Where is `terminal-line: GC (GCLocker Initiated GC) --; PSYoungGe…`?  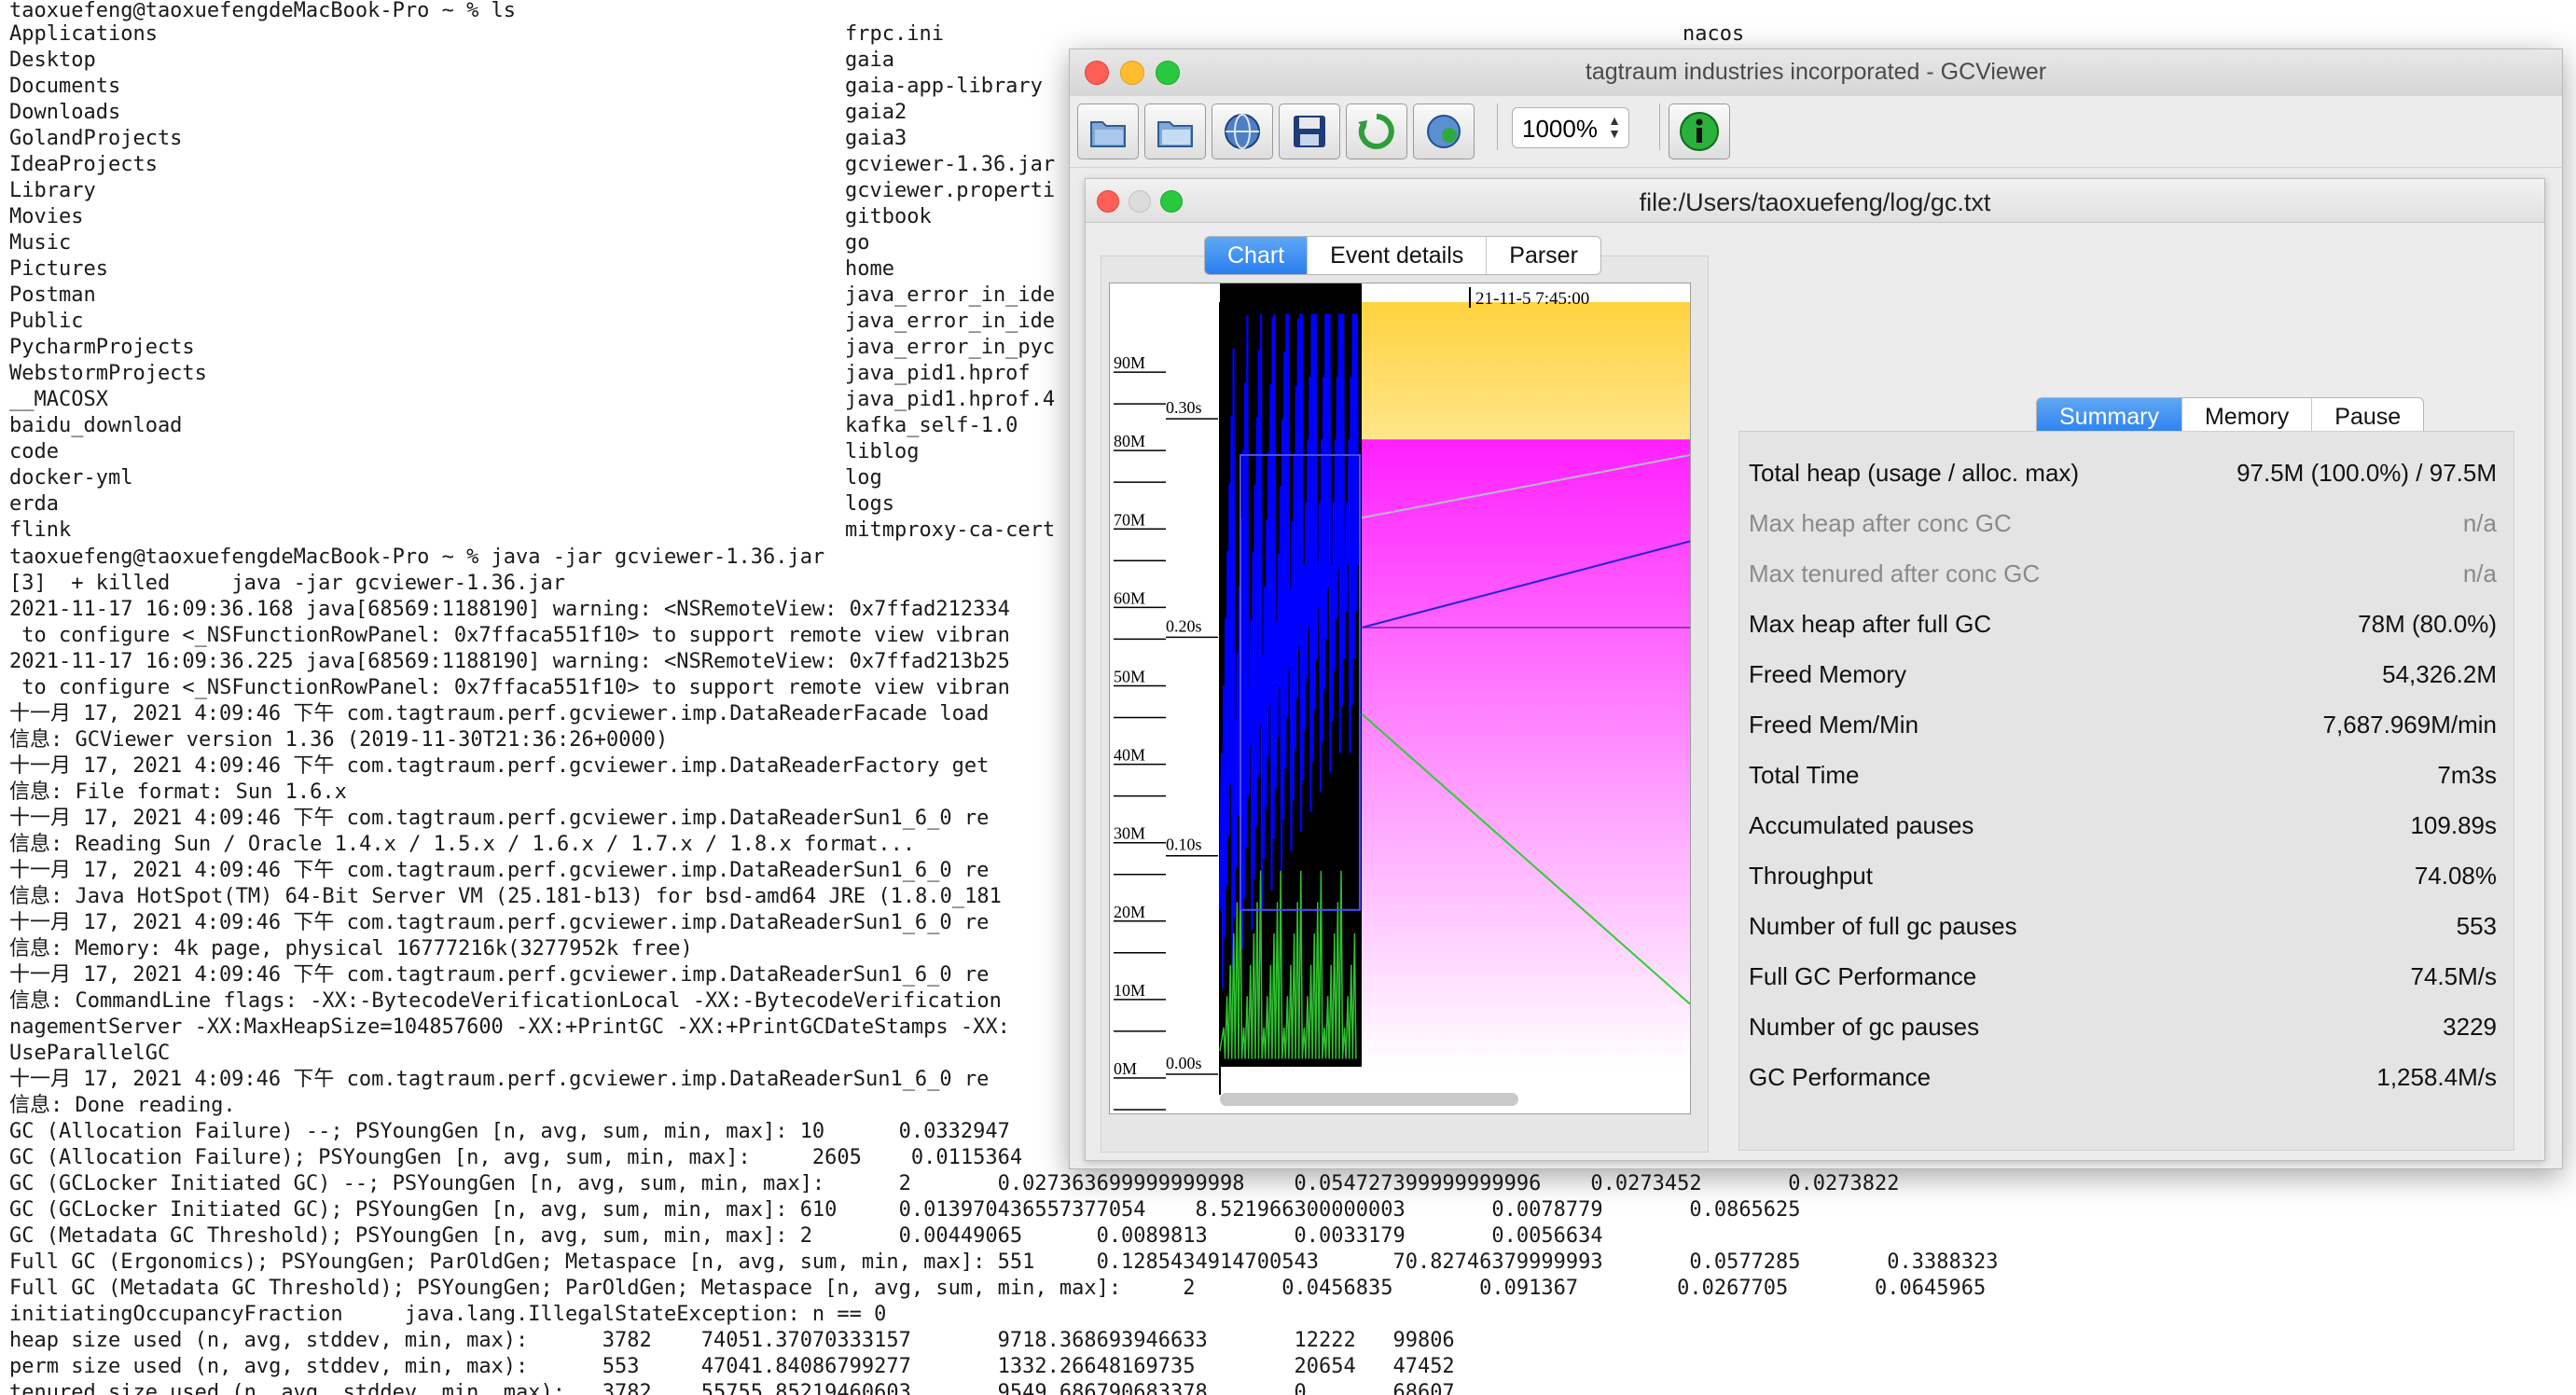
terminal-line: GC (GCLocker Initiated GC) --; PSYoungGe… is located at coordinates (954, 1183).